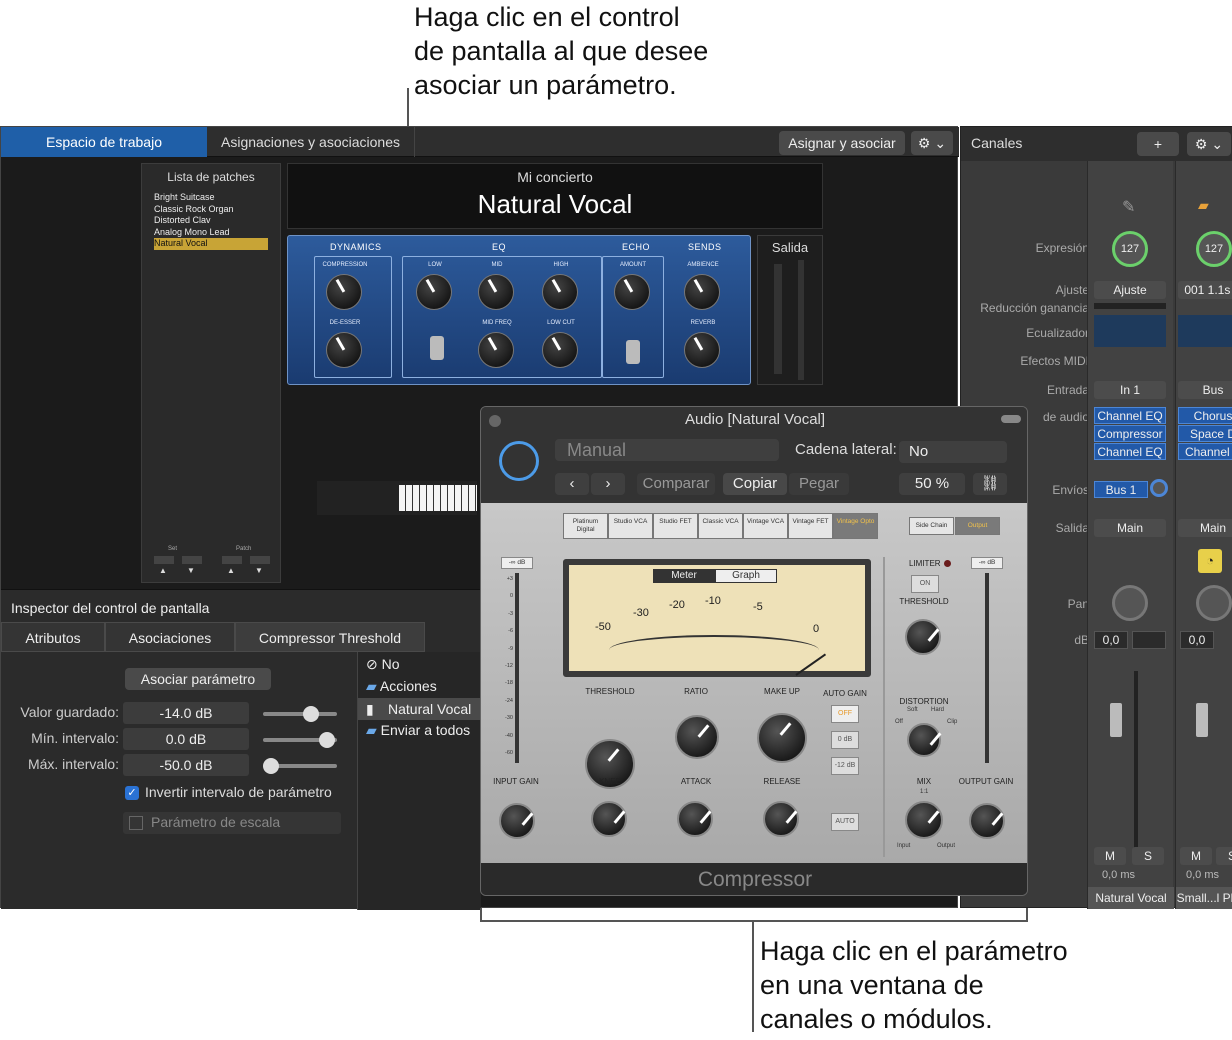 This screenshot has height=1040, width=1232. Describe the element at coordinates (1131, 898) in the screenshot. I see `channel-name: Natural Vocal` at that location.